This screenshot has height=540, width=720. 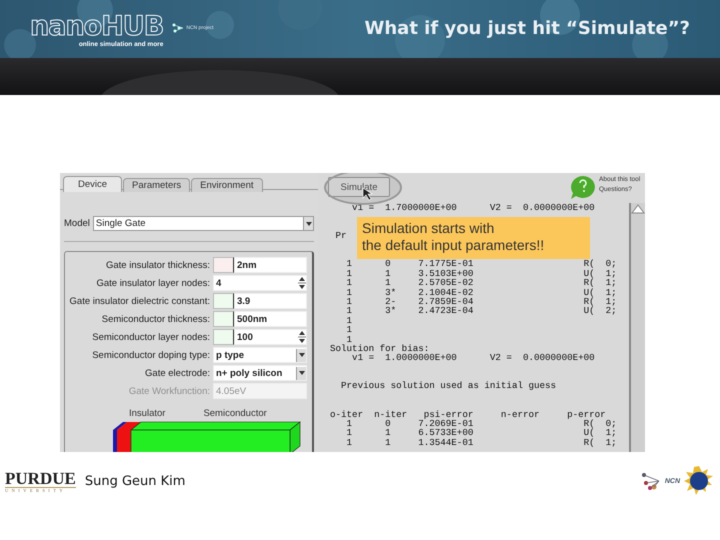 I want to click on log-line: 1 3* 2.1004E-02 U( 1;, so click(x=481, y=292).